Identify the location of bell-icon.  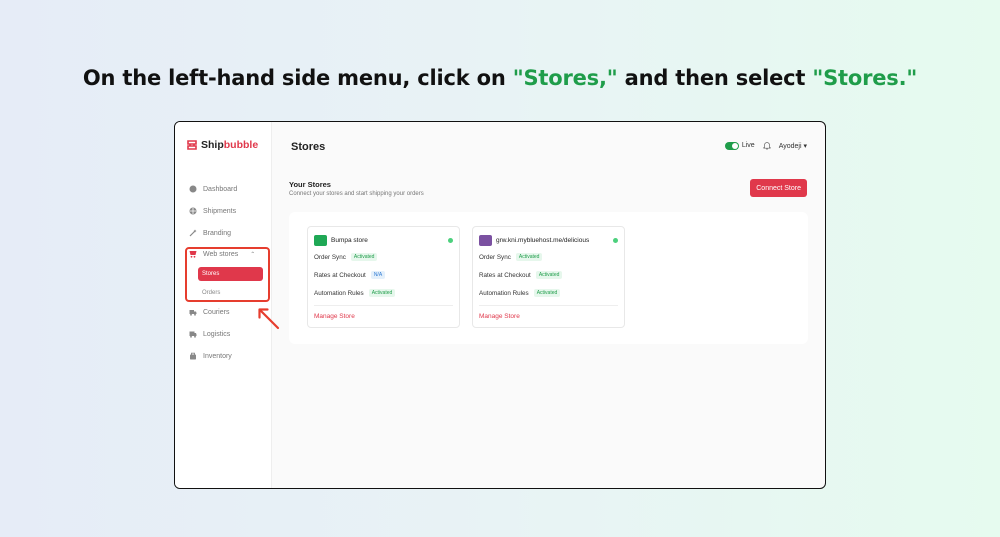
(767, 145).